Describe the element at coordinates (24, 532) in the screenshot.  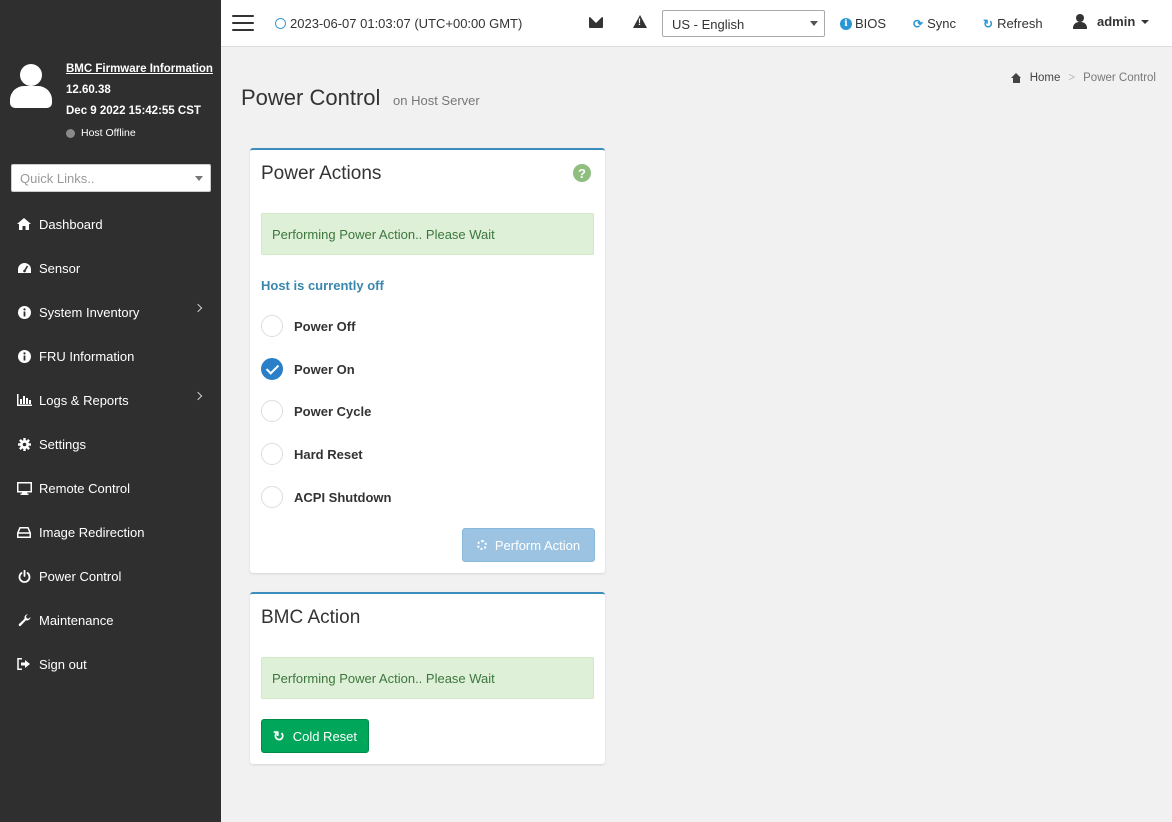
I see `drive-icon` at that location.